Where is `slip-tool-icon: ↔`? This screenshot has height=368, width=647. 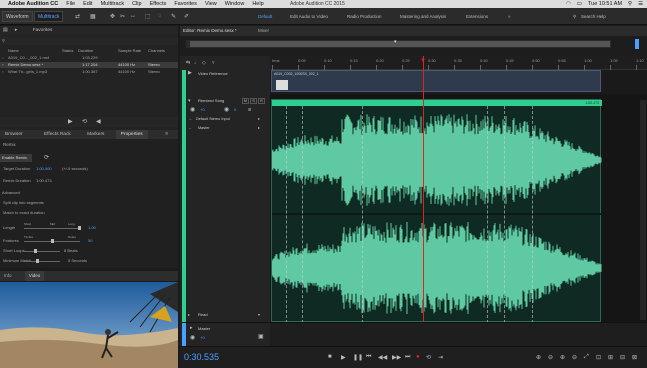
slip-tool-icon: ↔ is located at coordinates (133, 16).